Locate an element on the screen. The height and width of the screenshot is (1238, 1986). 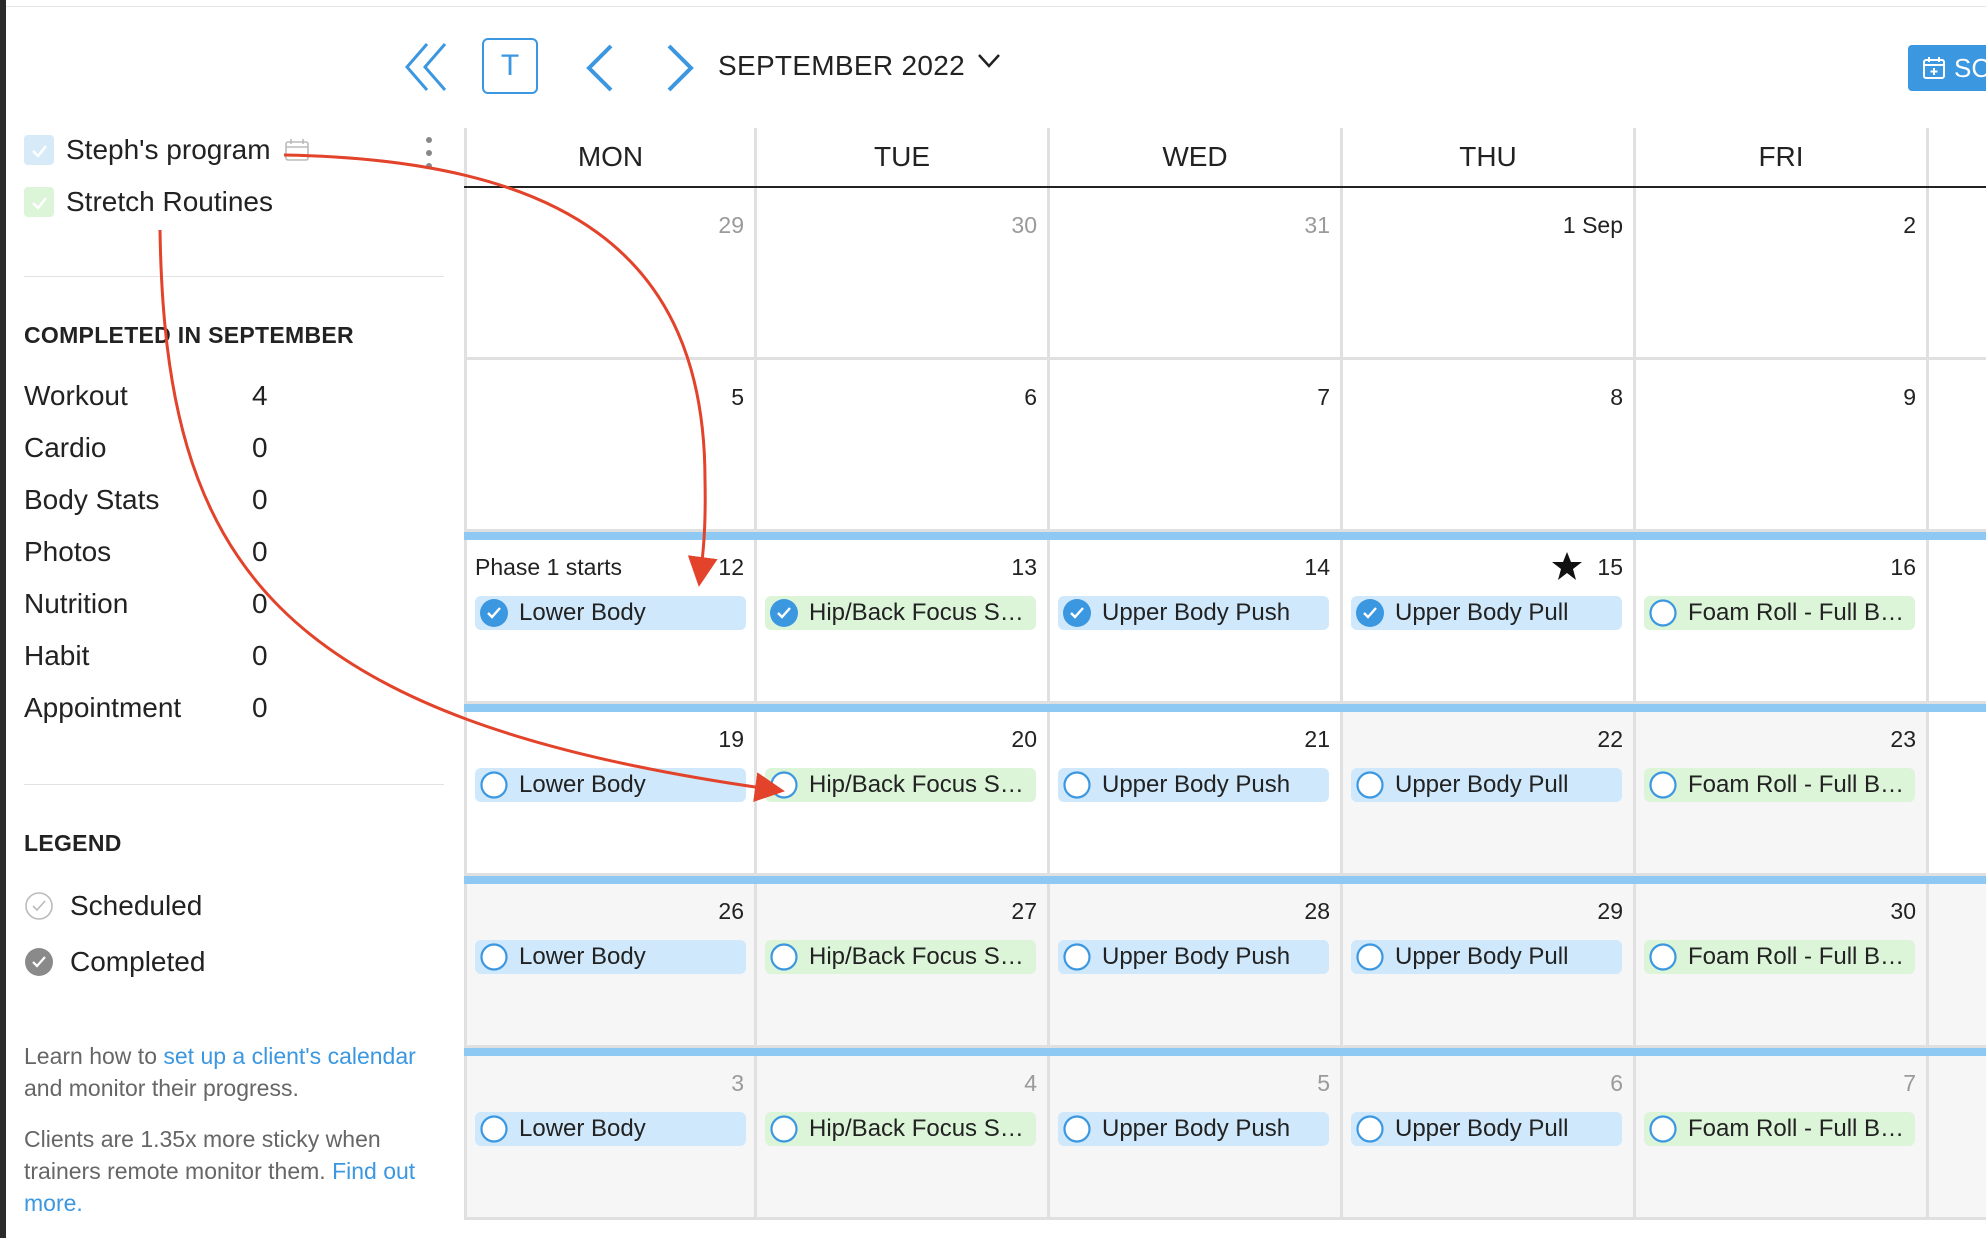
day-cell: 2 is located at coordinates (1782, 274).